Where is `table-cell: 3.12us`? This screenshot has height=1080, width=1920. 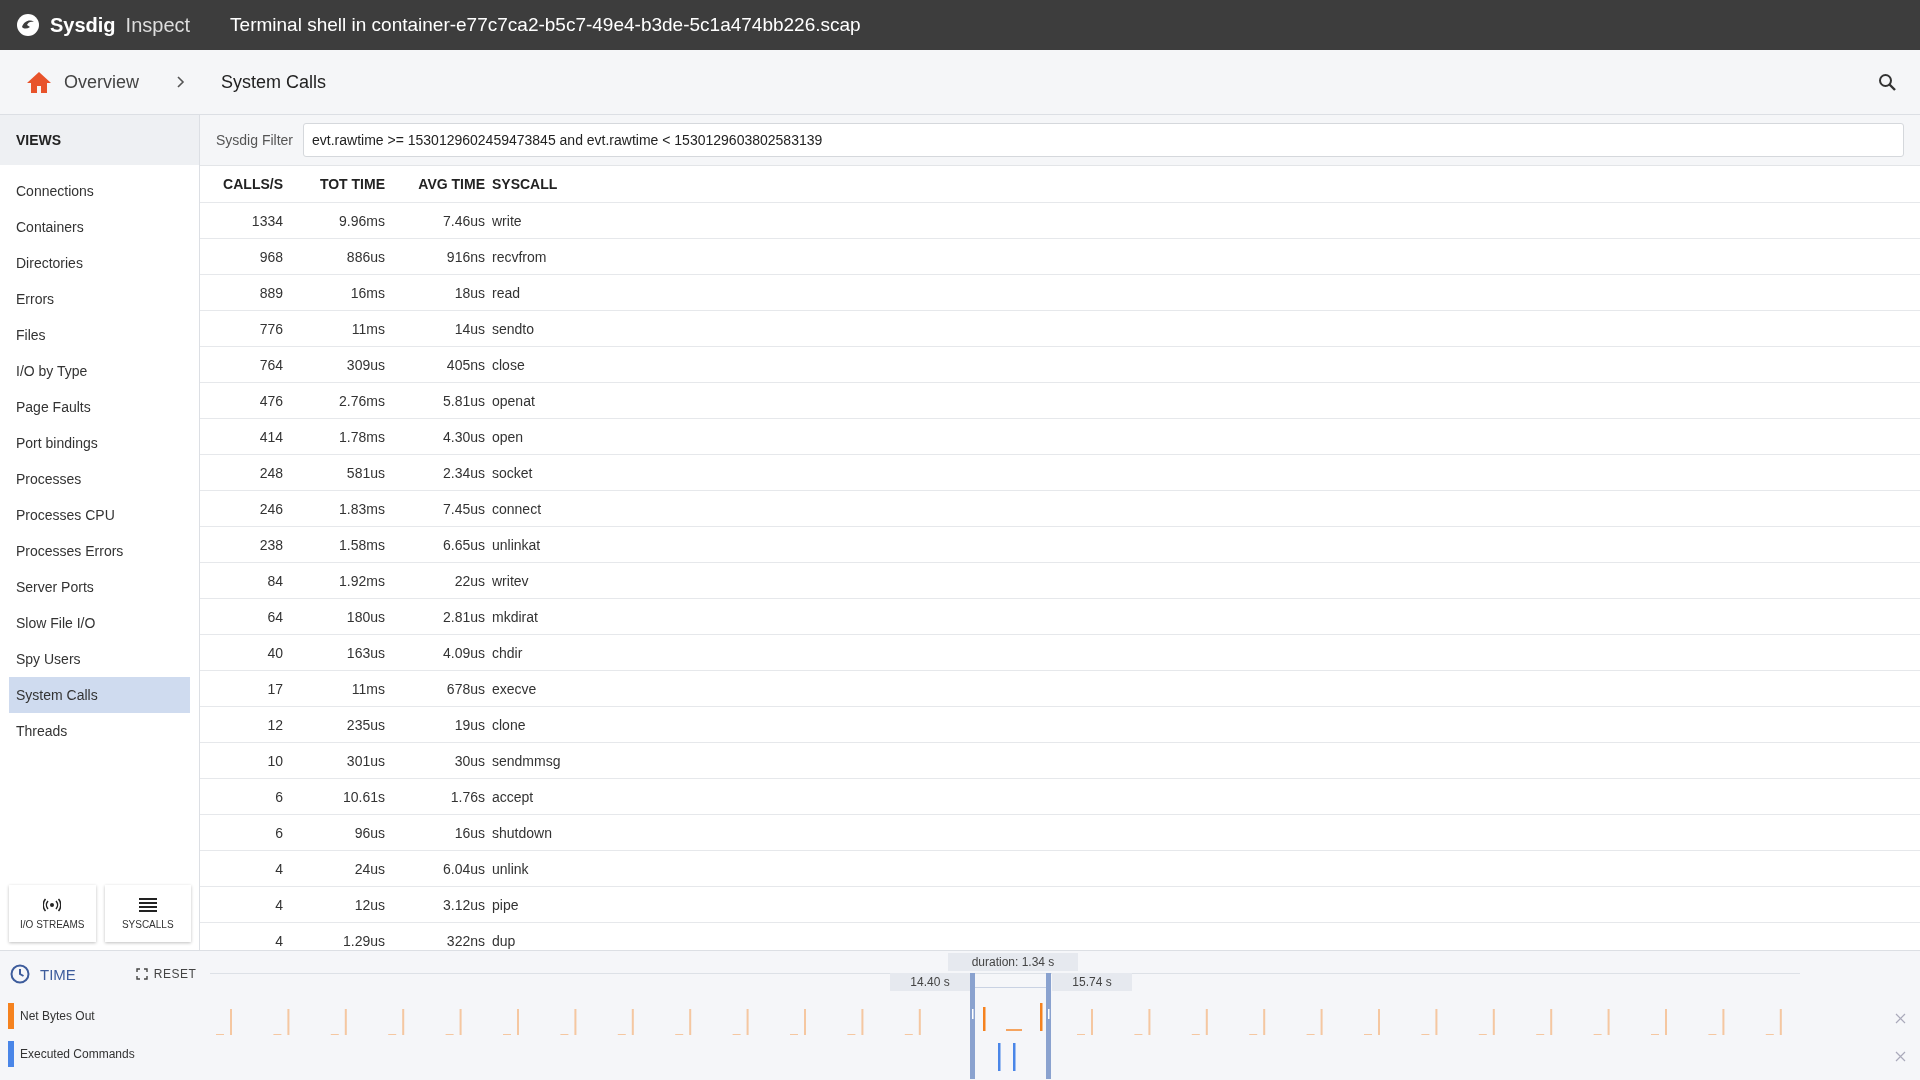
table-cell: 3.12us is located at coordinates (442, 904).